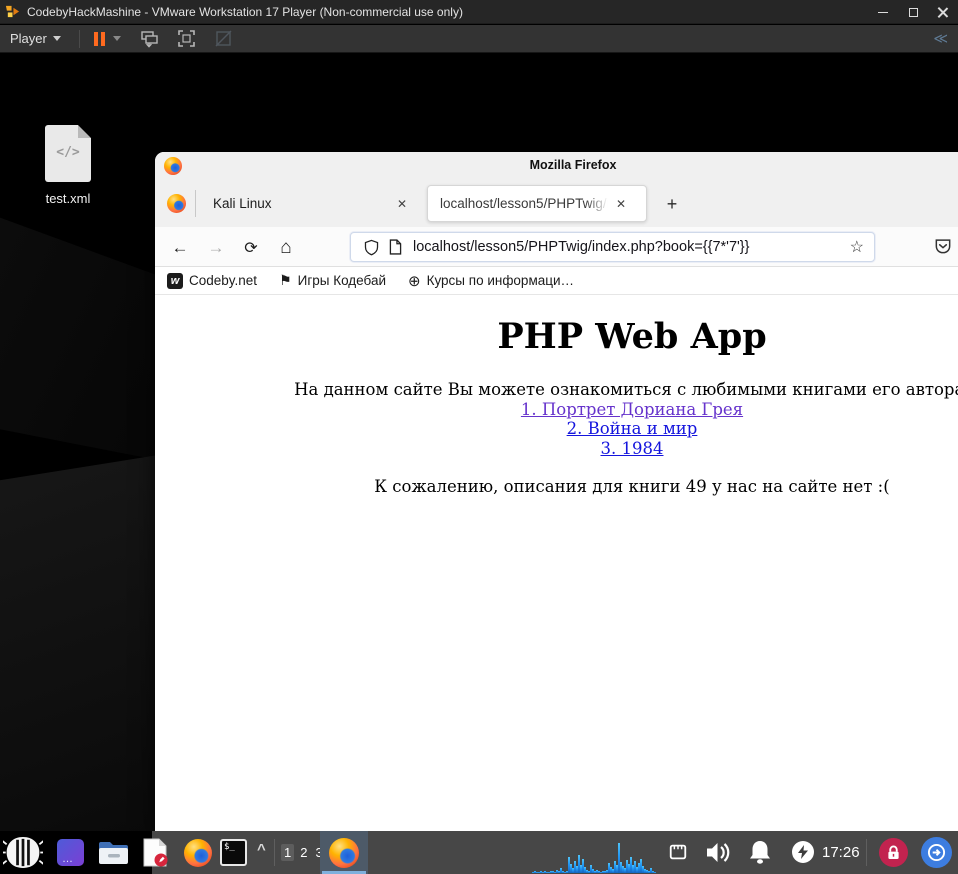  I want to click on vmware-player-icon, so click(12, 11).